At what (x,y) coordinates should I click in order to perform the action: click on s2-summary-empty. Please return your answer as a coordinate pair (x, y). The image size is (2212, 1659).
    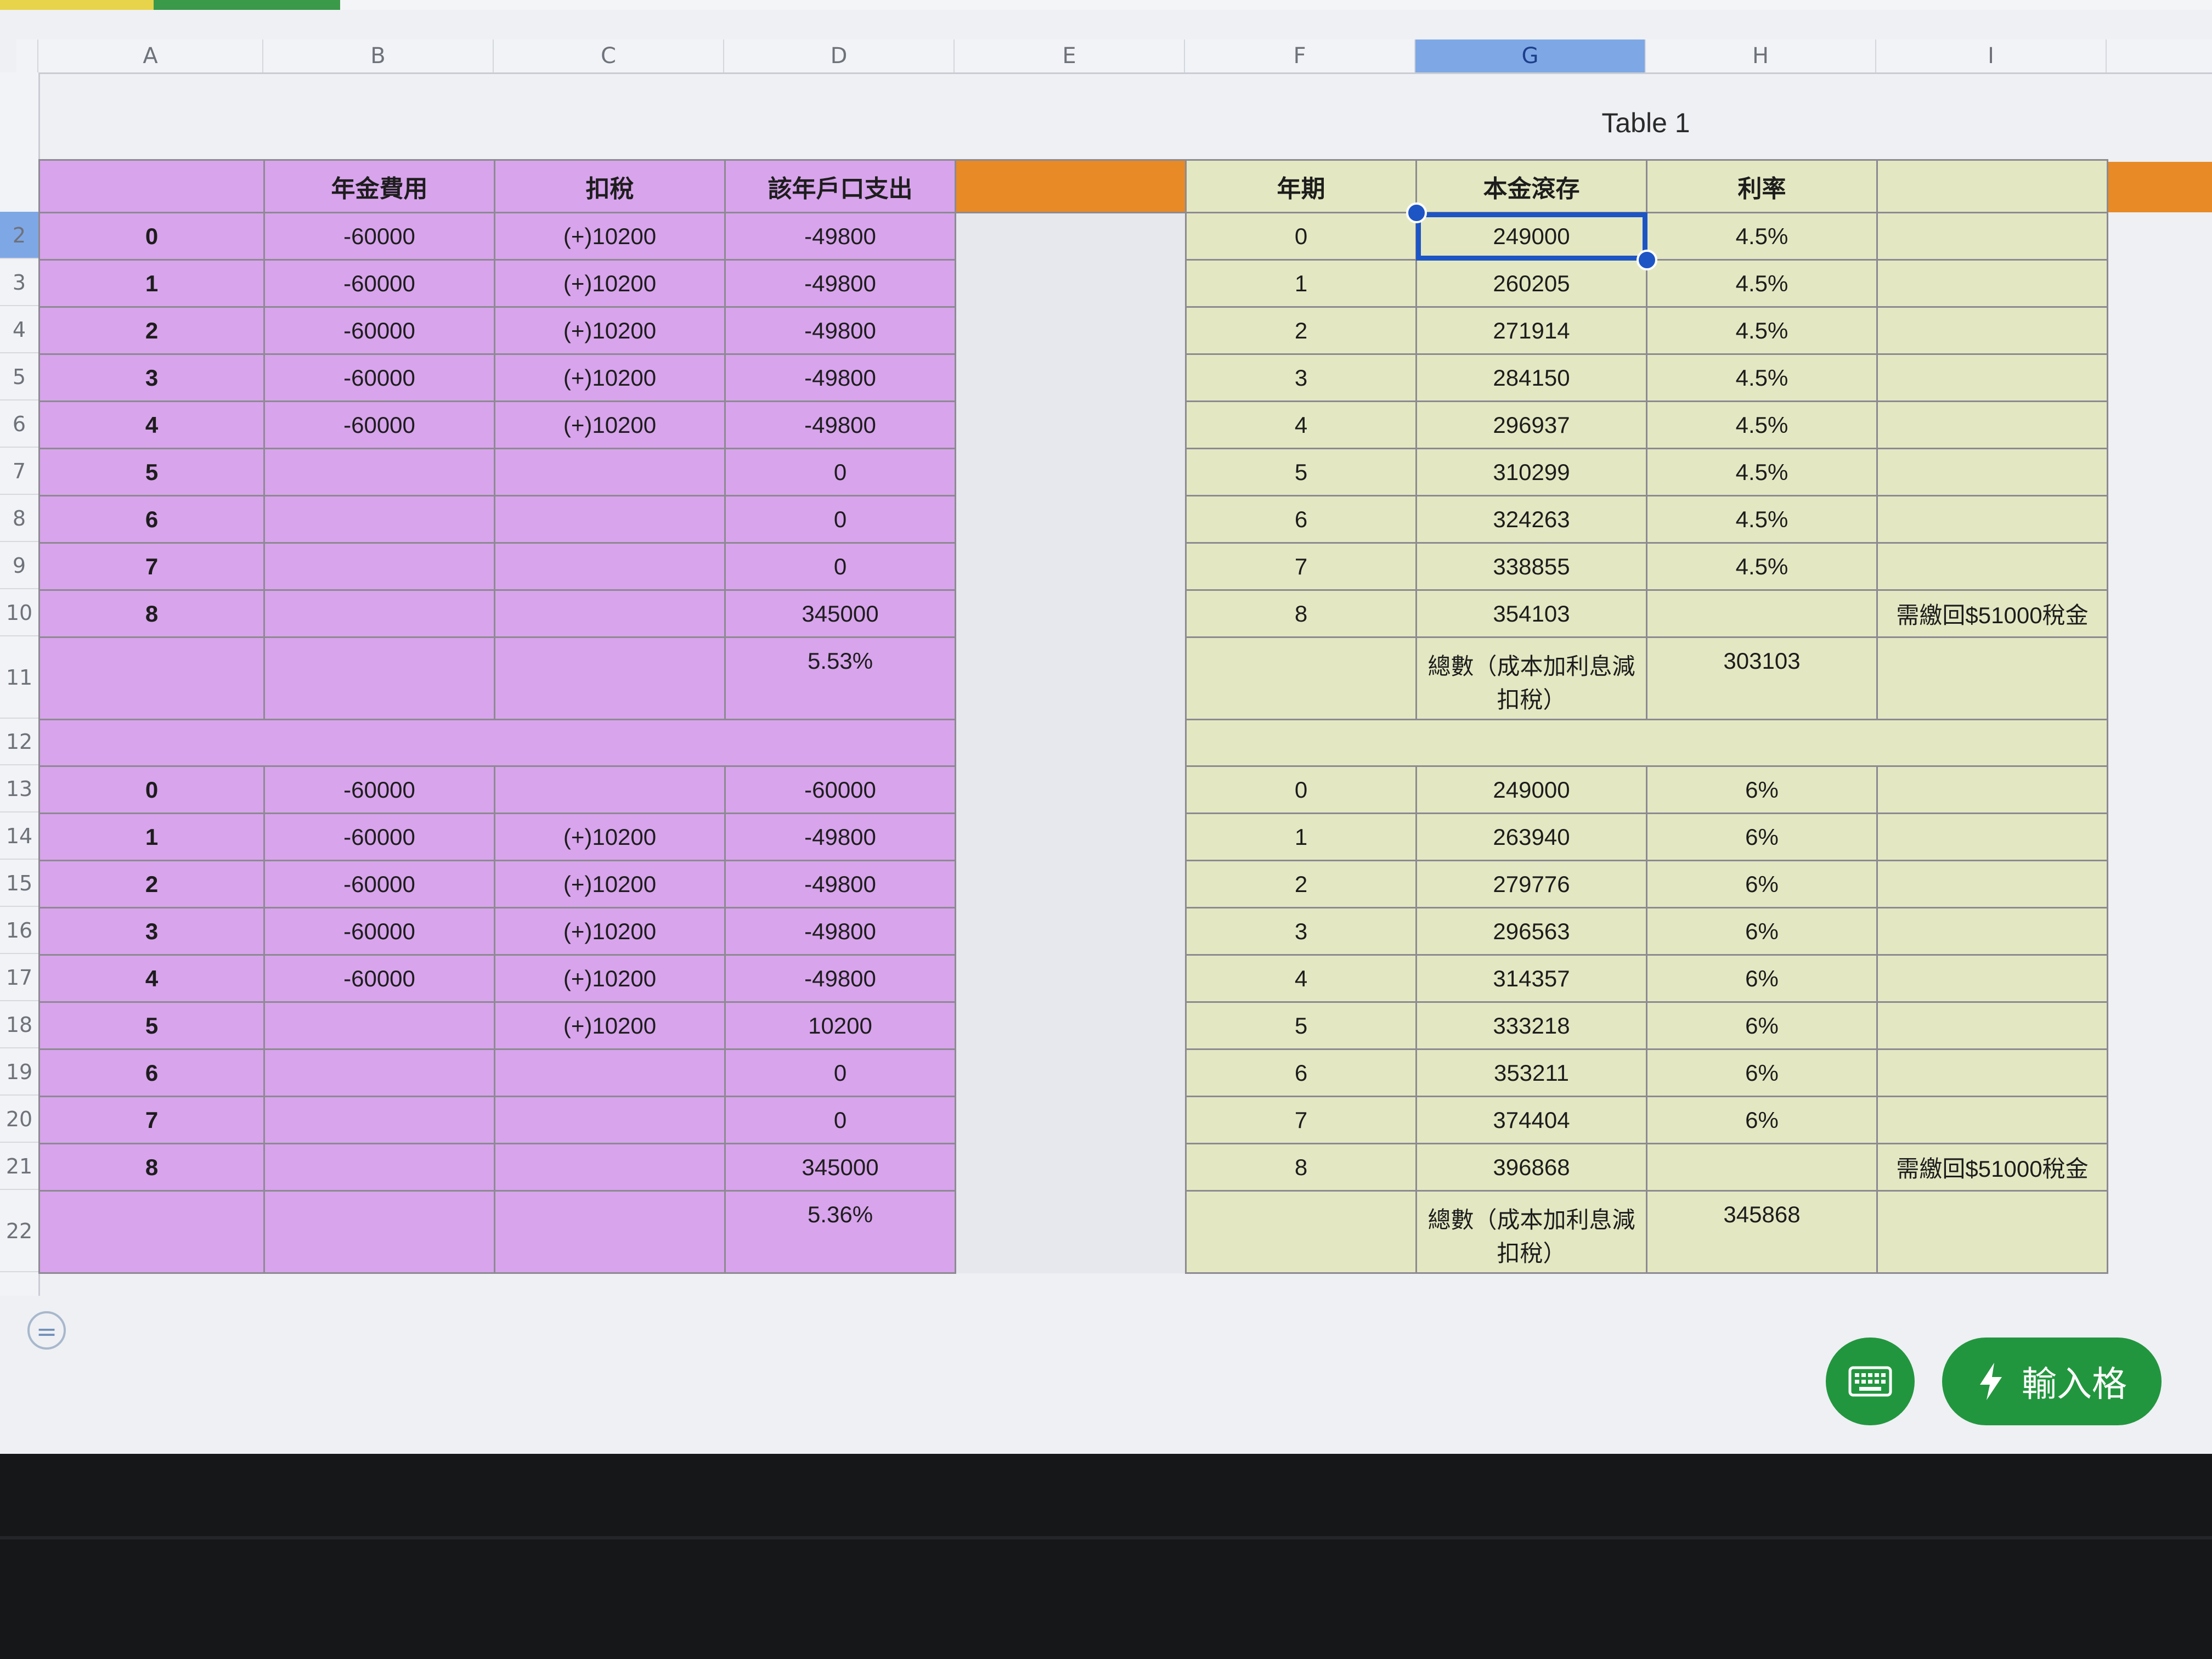
    Looking at the image, I should click on (1071, 1231).